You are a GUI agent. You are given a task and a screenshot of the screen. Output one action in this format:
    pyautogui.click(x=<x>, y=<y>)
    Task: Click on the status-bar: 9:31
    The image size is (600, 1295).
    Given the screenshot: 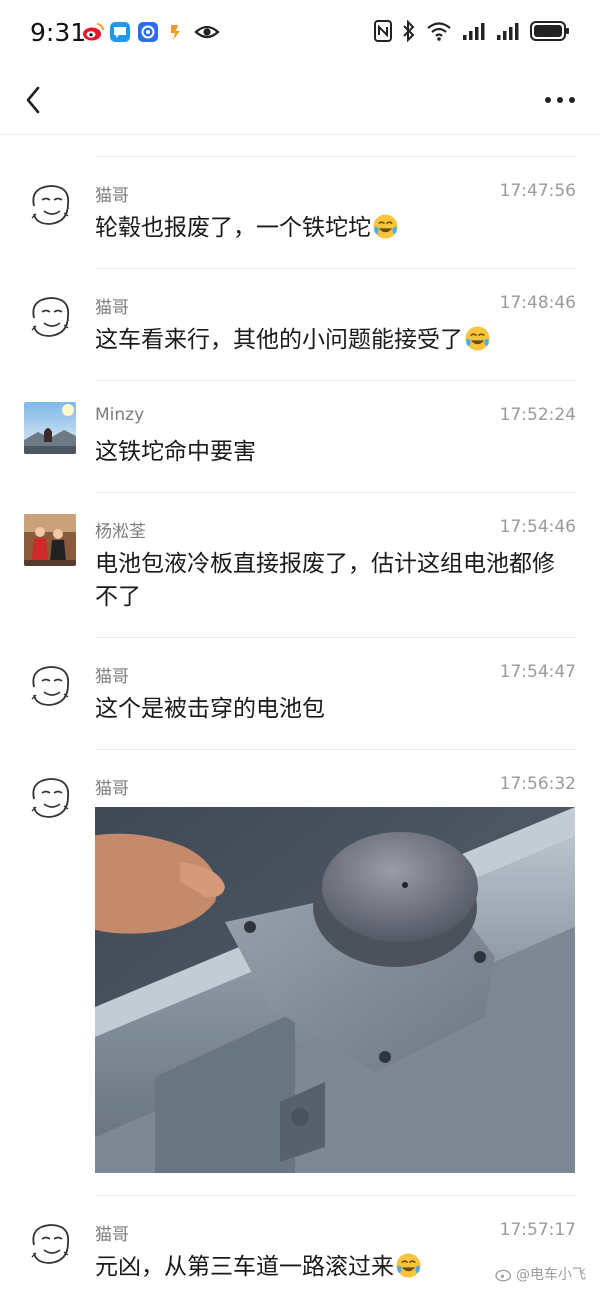 What is the action you would take?
    pyautogui.click(x=300, y=34)
    